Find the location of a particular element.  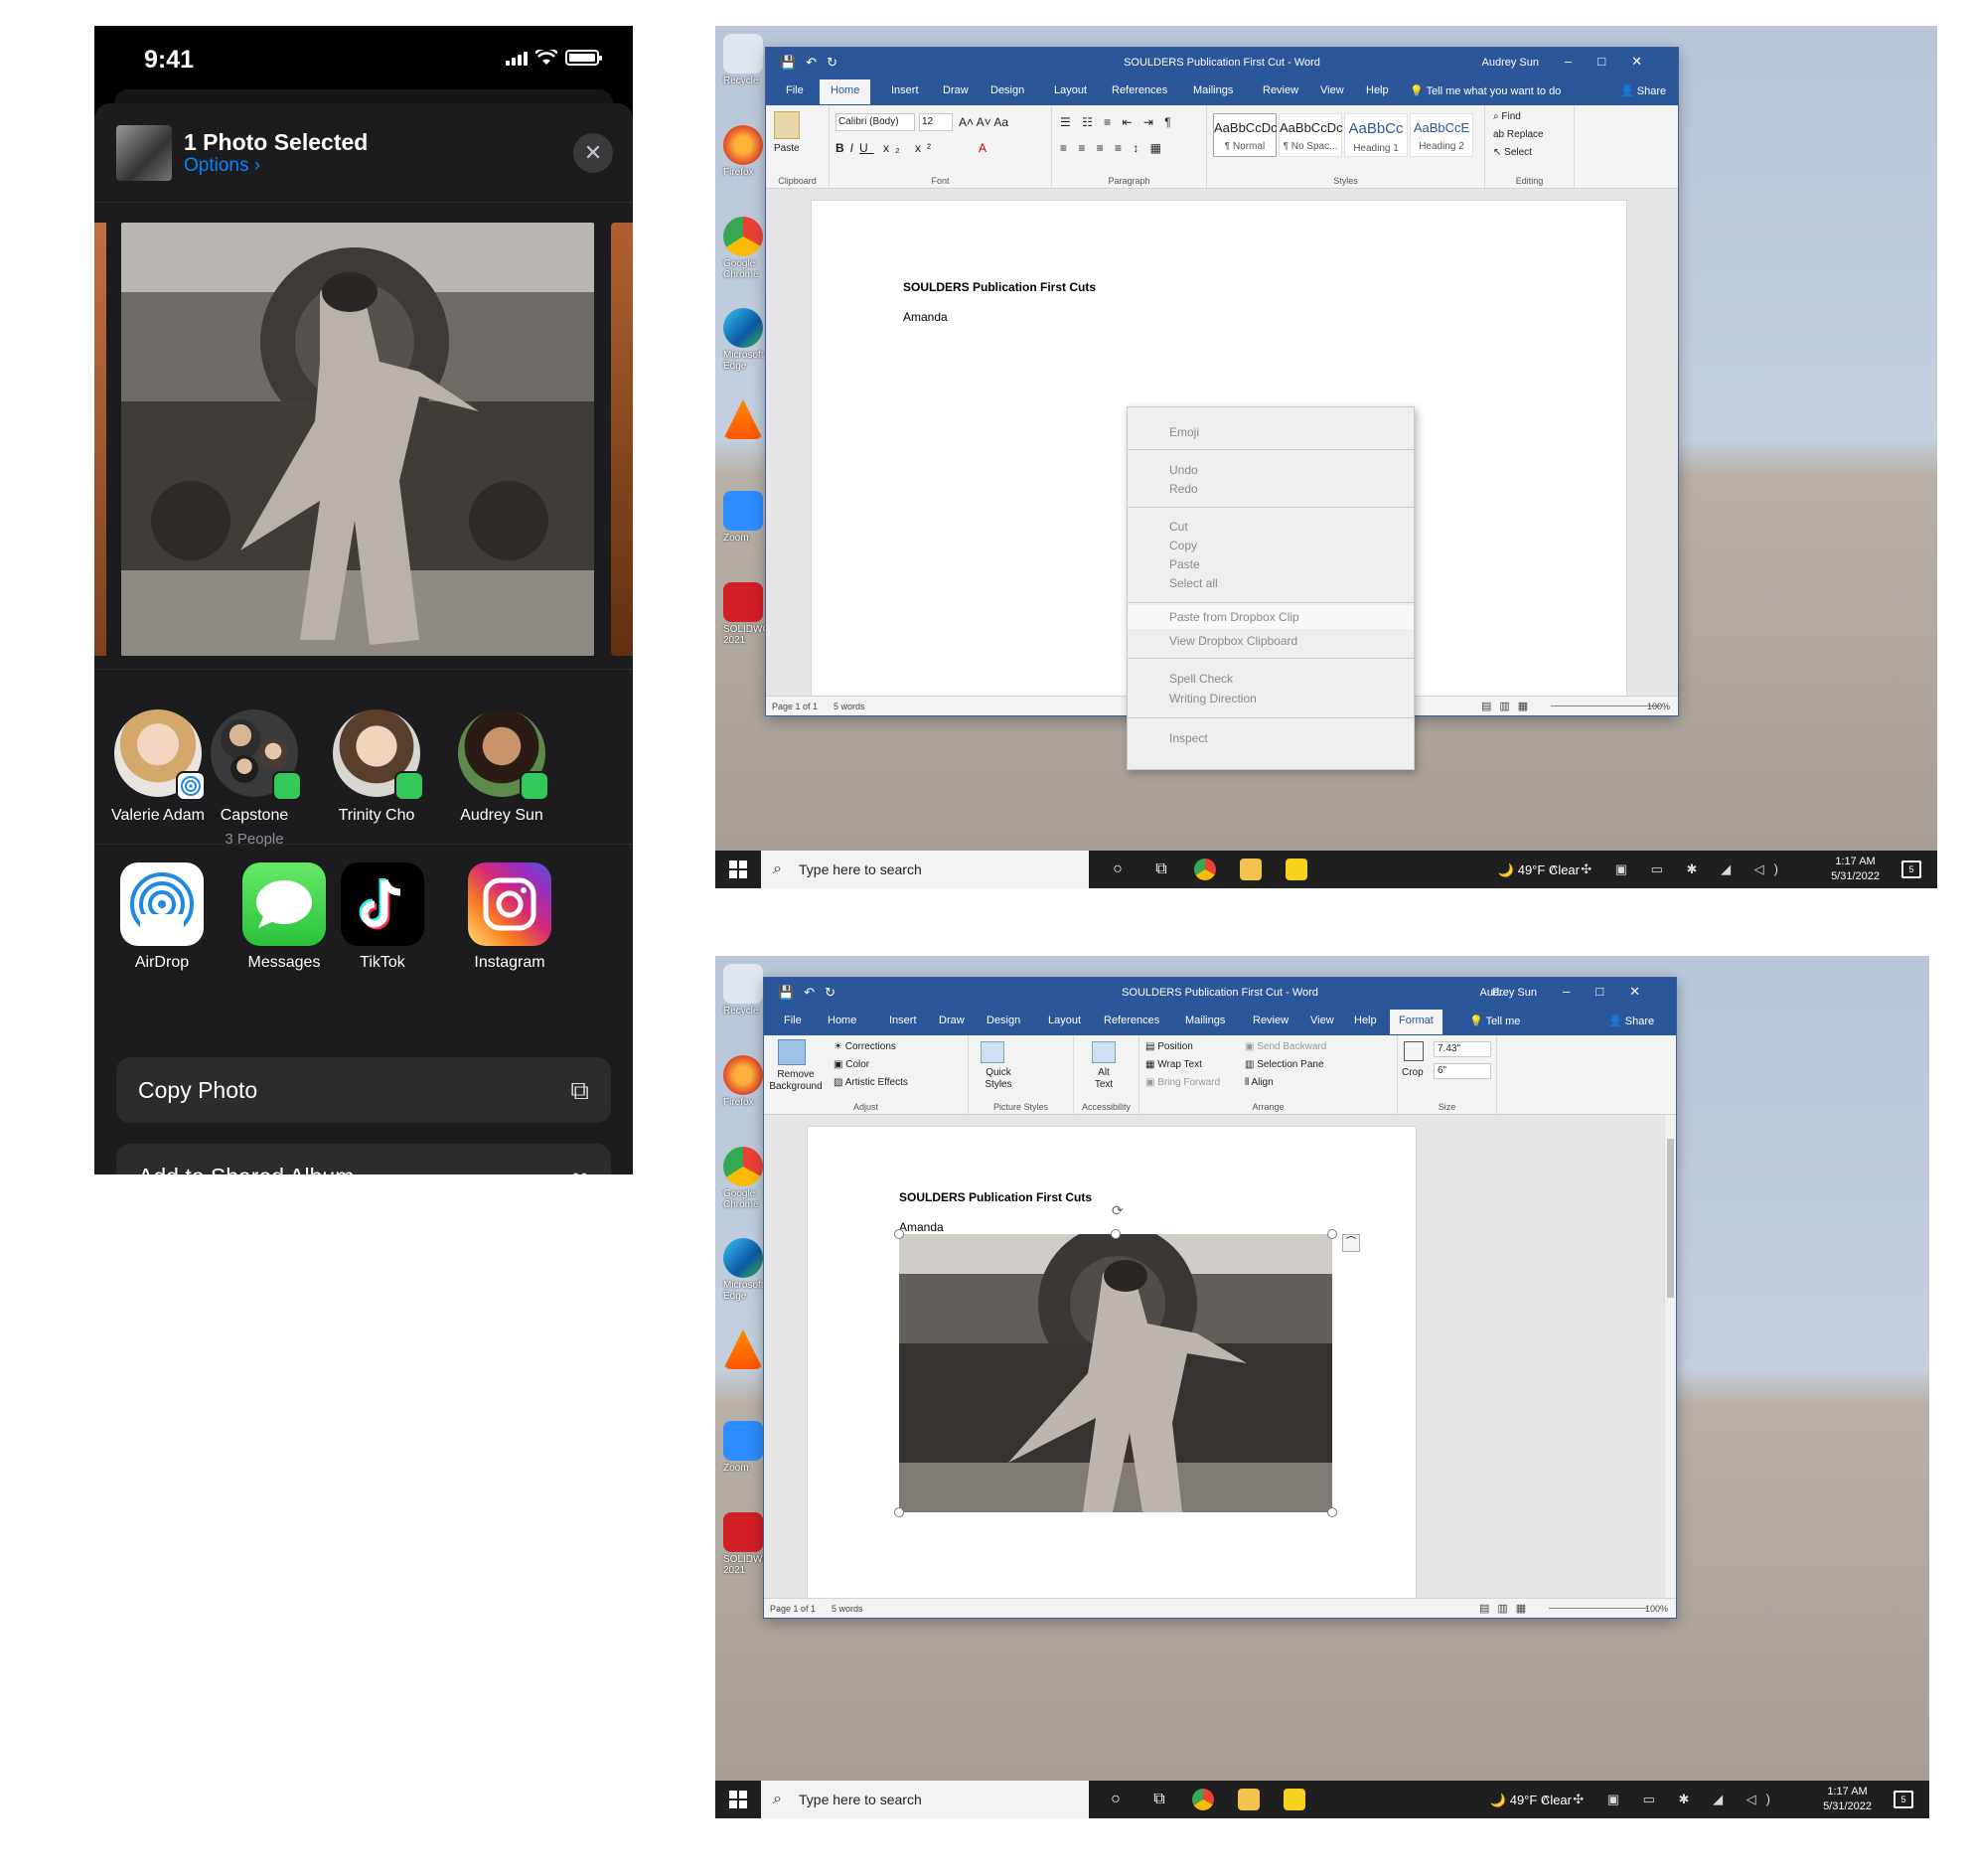

alt-text-button: Alt Text is located at coordinates (1104, 1079).